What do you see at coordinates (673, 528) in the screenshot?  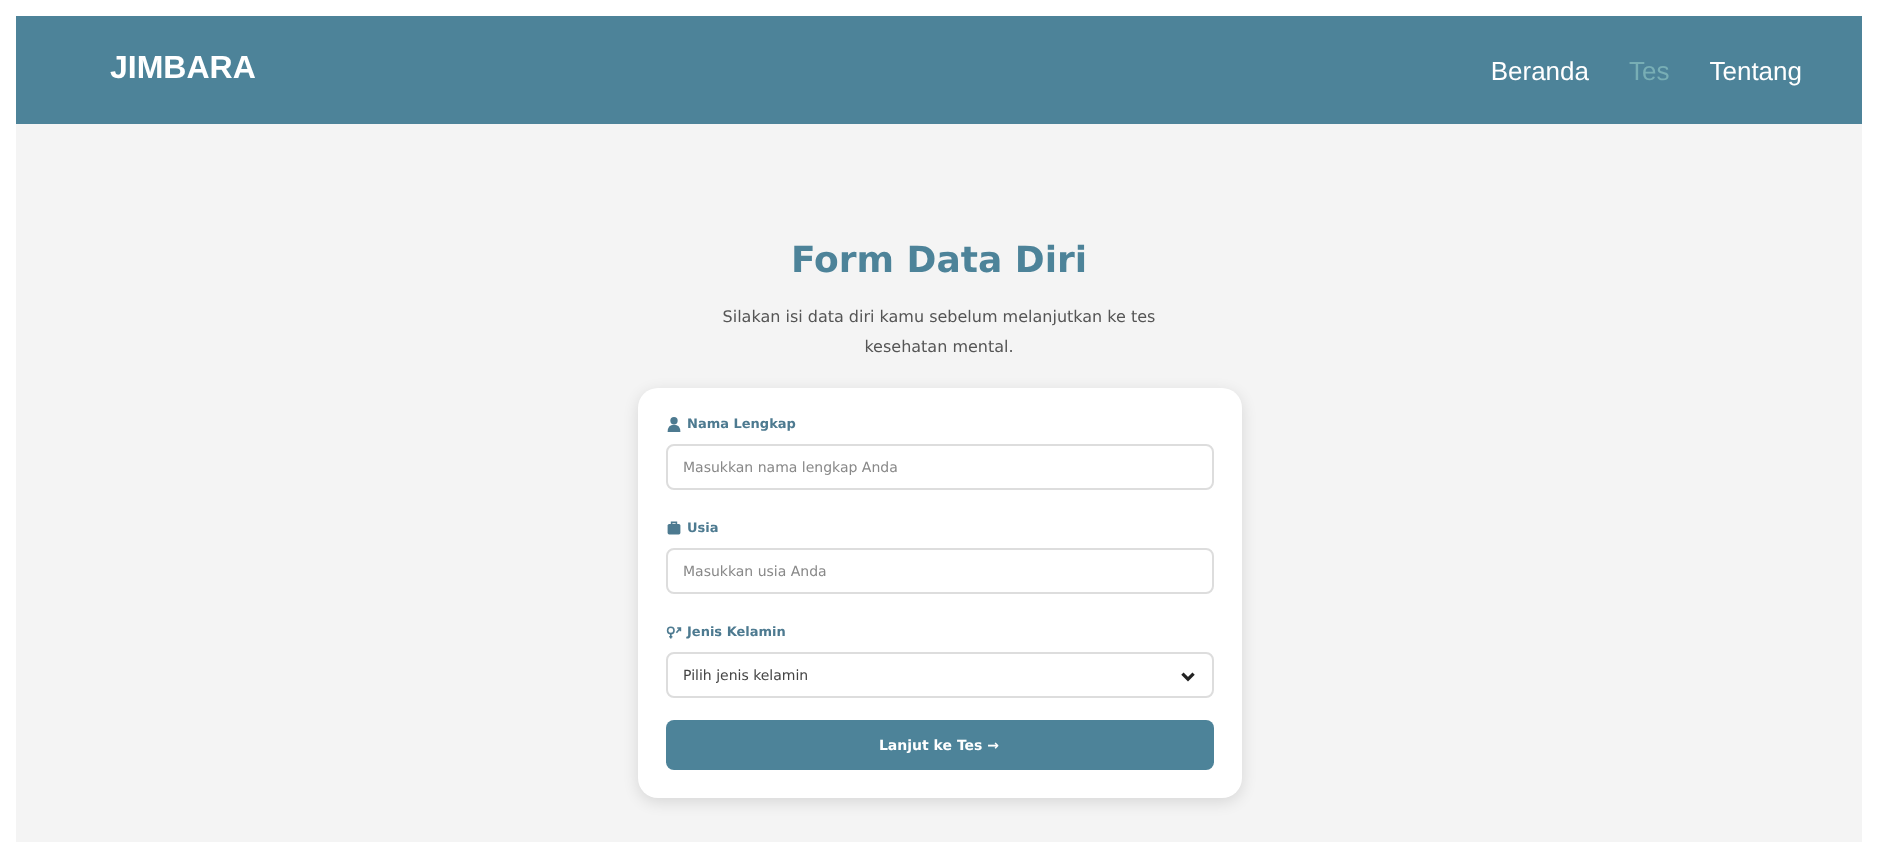 I see `briefcase-icon` at bounding box center [673, 528].